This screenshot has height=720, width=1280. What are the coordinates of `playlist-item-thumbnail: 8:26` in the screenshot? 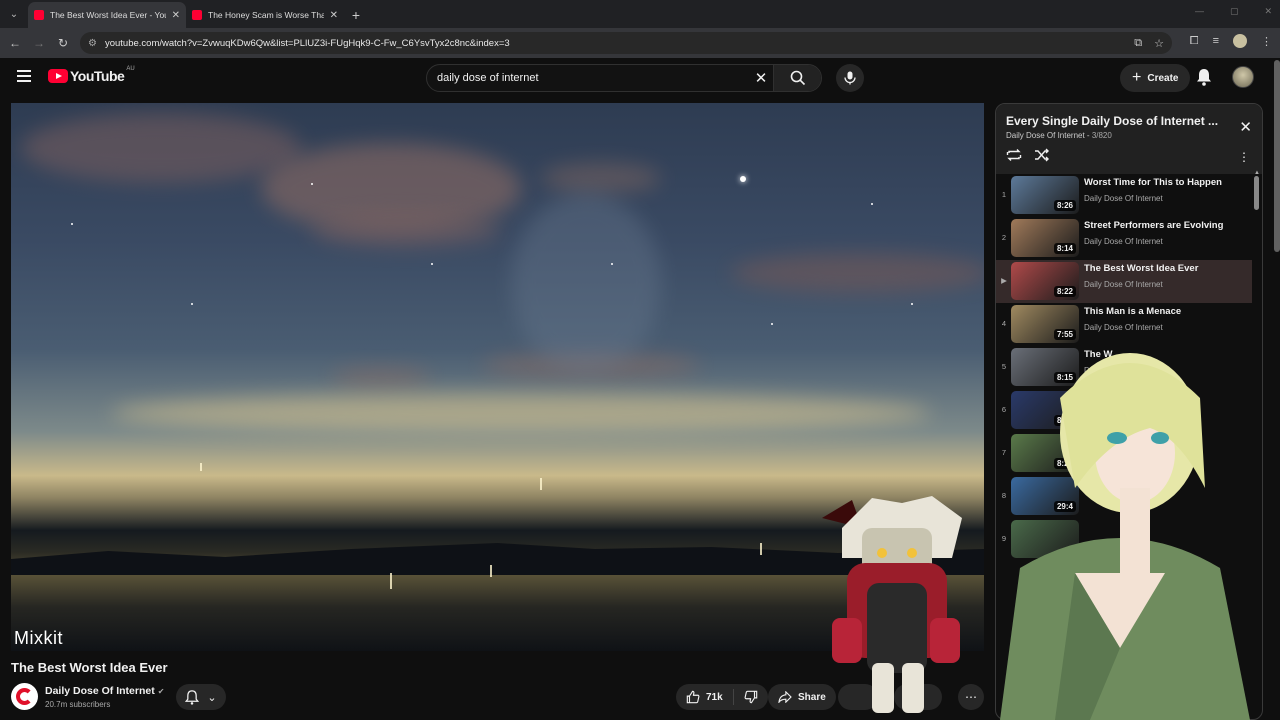 It's located at (1045, 195).